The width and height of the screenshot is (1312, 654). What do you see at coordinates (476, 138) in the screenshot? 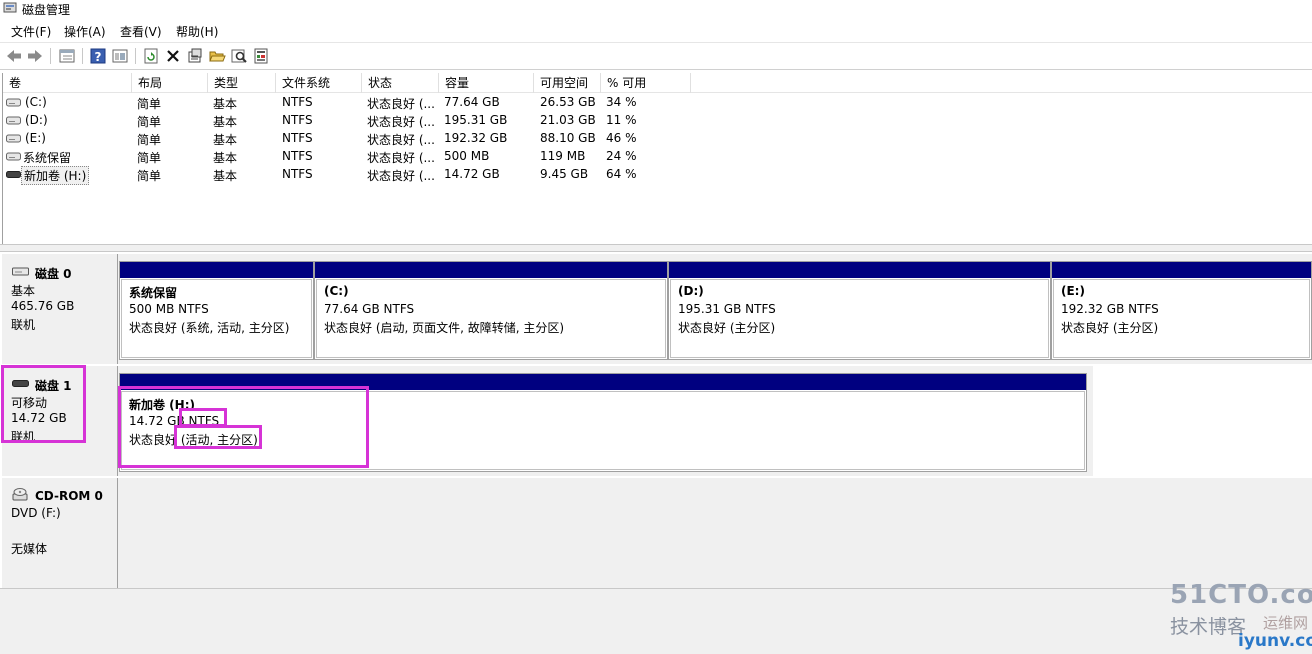
I see `volume-capacity: 192.32 GB` at bounding box center [476, 138].